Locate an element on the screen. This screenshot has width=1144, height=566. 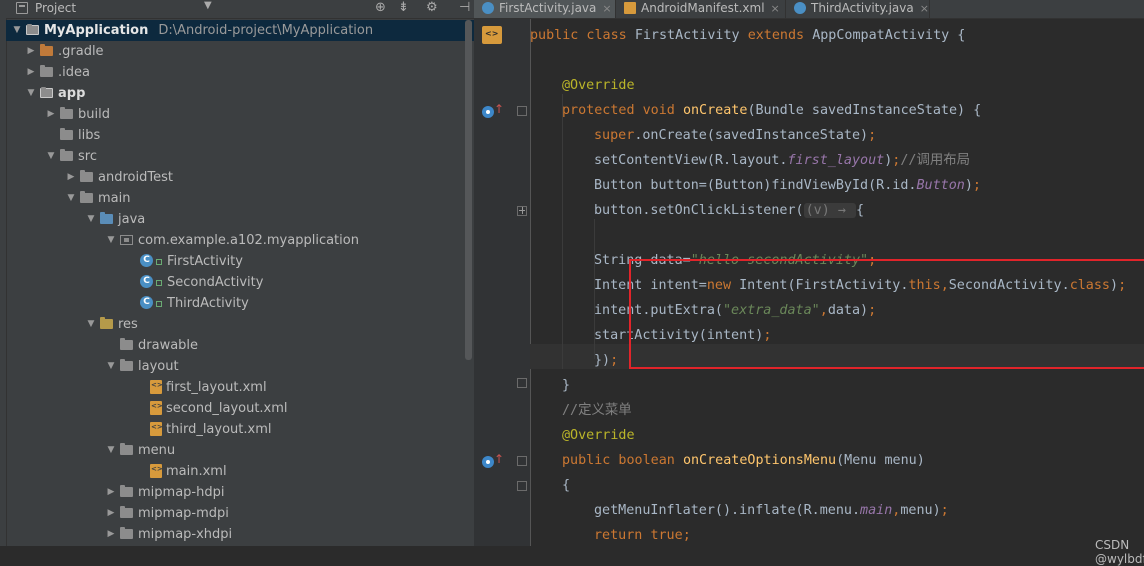
code-token: getMenuInflater().inflate(R.menu. is located at coordinates (727, 510).